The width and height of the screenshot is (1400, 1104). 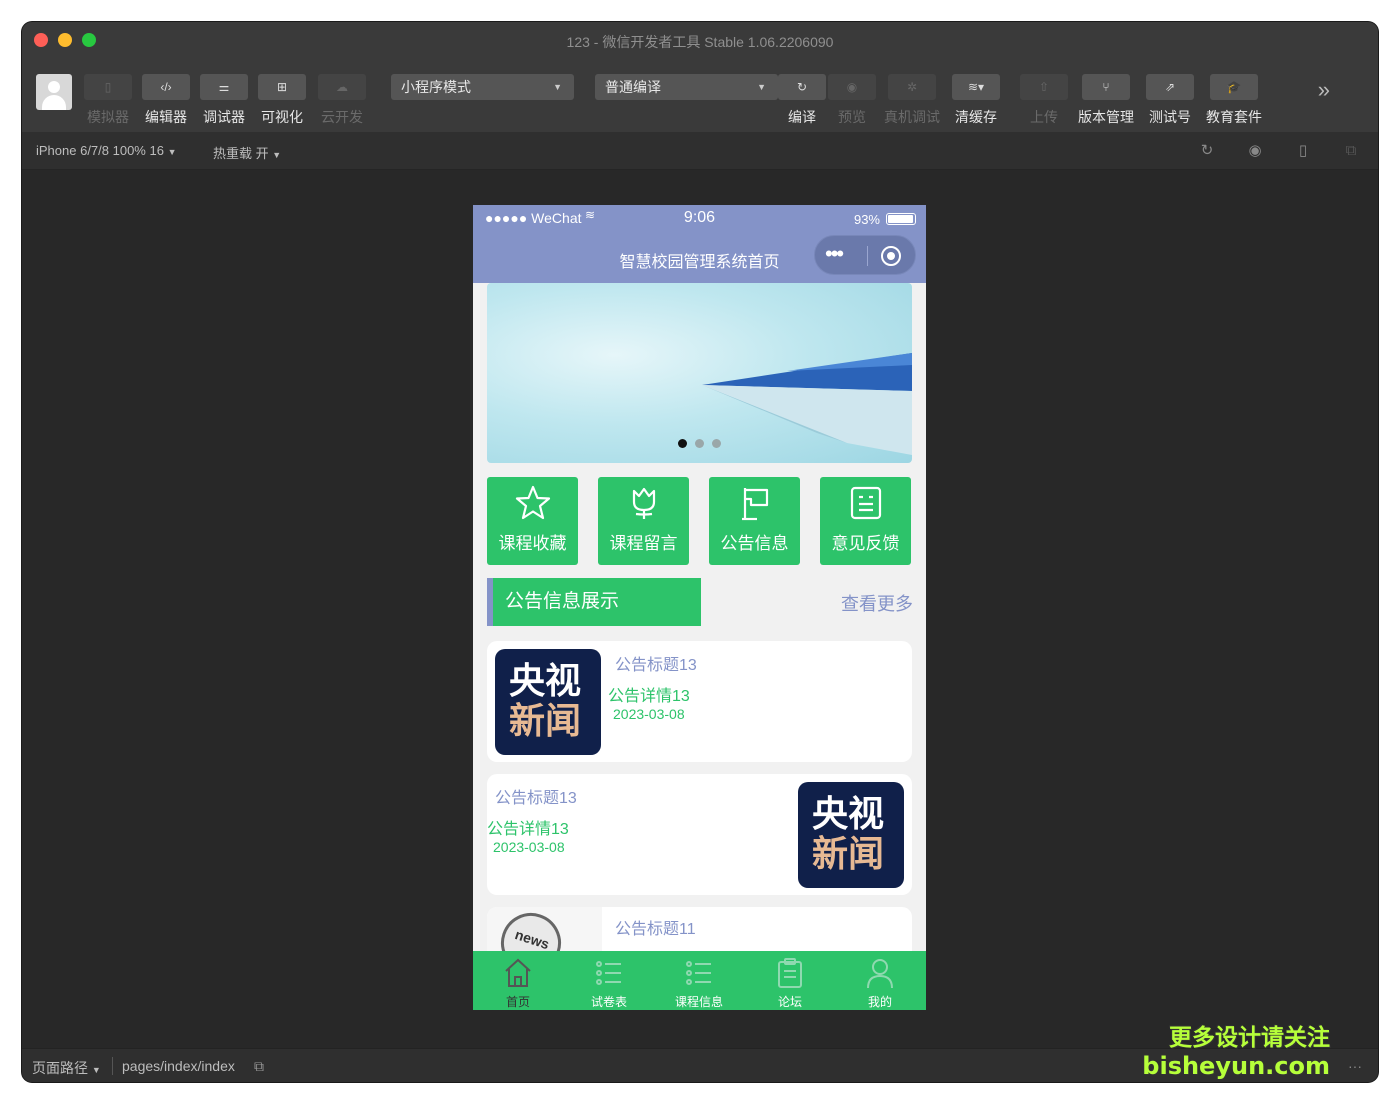 I want to click on editor-button: ‹/› 编辑器, so click(x=166, y=100).